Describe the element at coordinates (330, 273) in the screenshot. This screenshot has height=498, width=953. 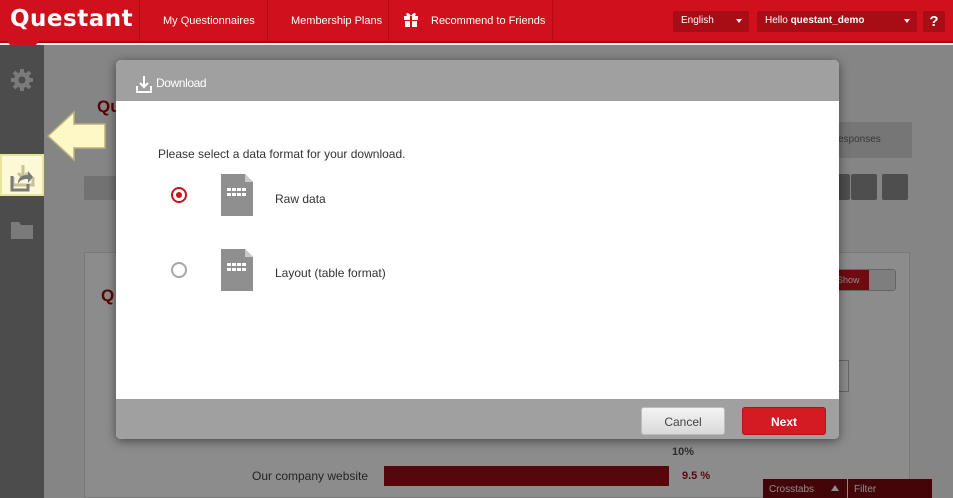
I see `layout-table-label: Layout (table format)` at that location.